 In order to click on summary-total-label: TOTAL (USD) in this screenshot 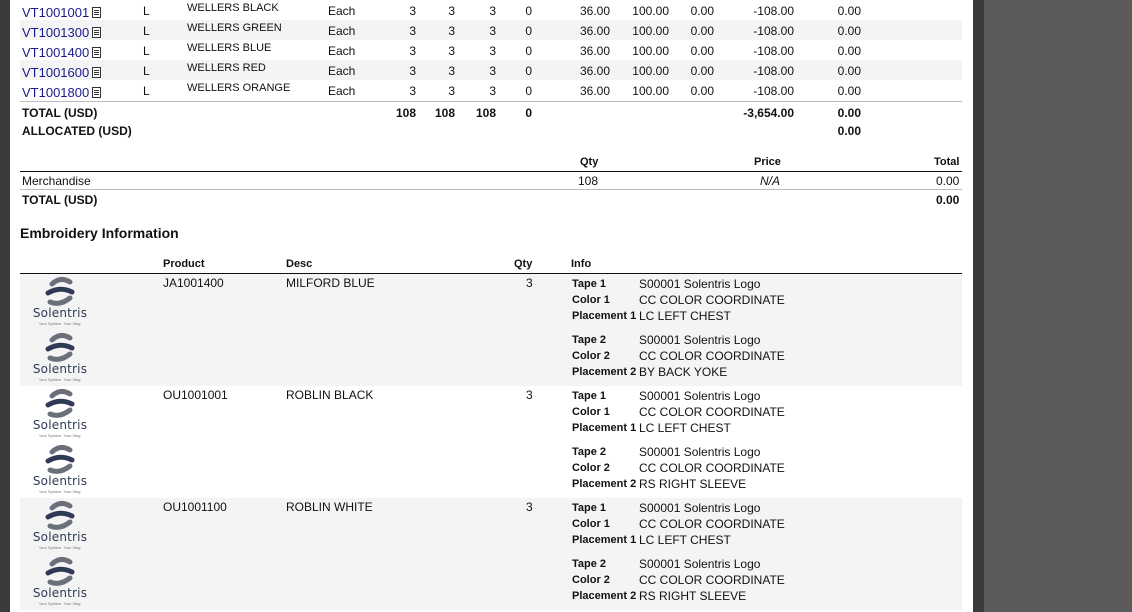, I will do `click(60, 200)`.